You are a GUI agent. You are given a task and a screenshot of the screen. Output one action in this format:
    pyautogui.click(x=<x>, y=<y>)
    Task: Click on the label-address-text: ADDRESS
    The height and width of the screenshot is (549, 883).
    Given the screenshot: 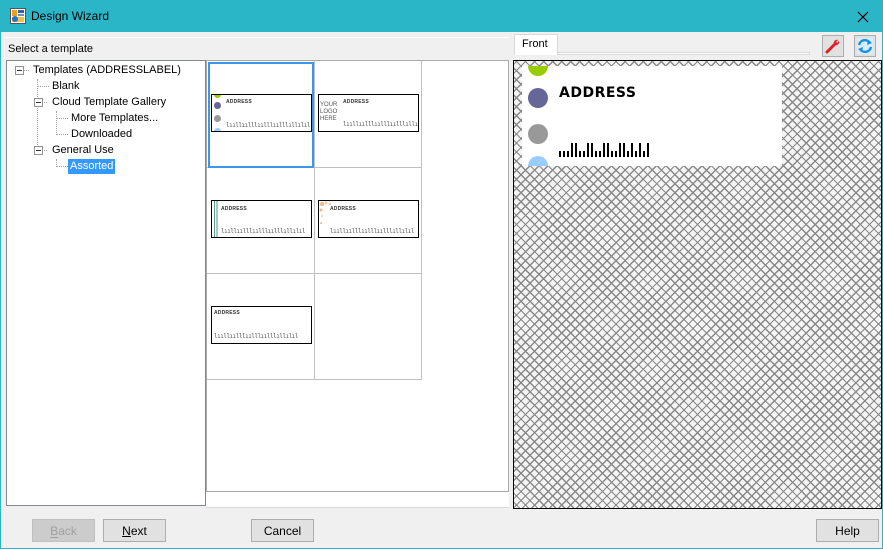 What is the action you would take?
    pyautogui.click(x=598, y=93)
    